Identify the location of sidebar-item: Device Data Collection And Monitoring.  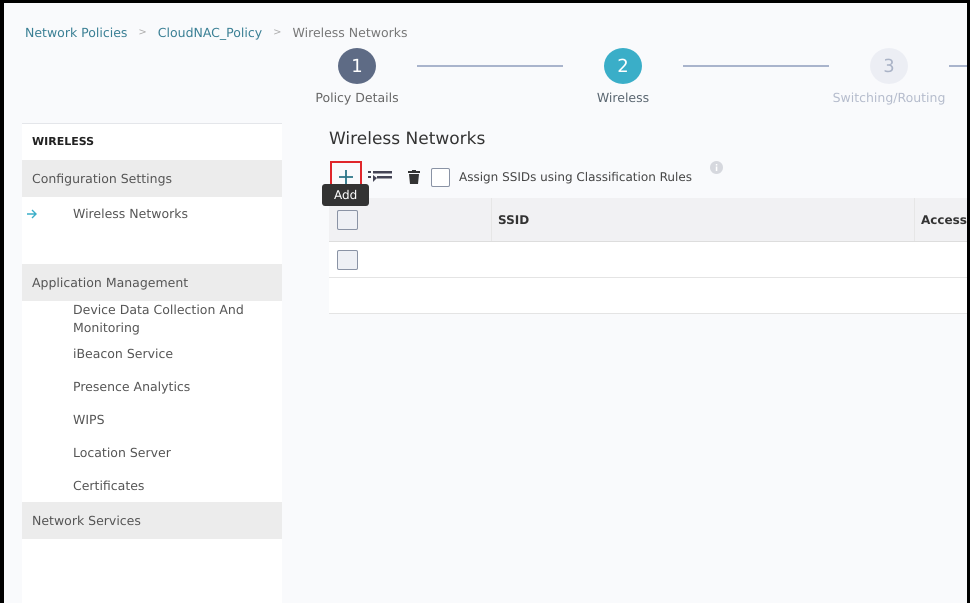
(172, 319).